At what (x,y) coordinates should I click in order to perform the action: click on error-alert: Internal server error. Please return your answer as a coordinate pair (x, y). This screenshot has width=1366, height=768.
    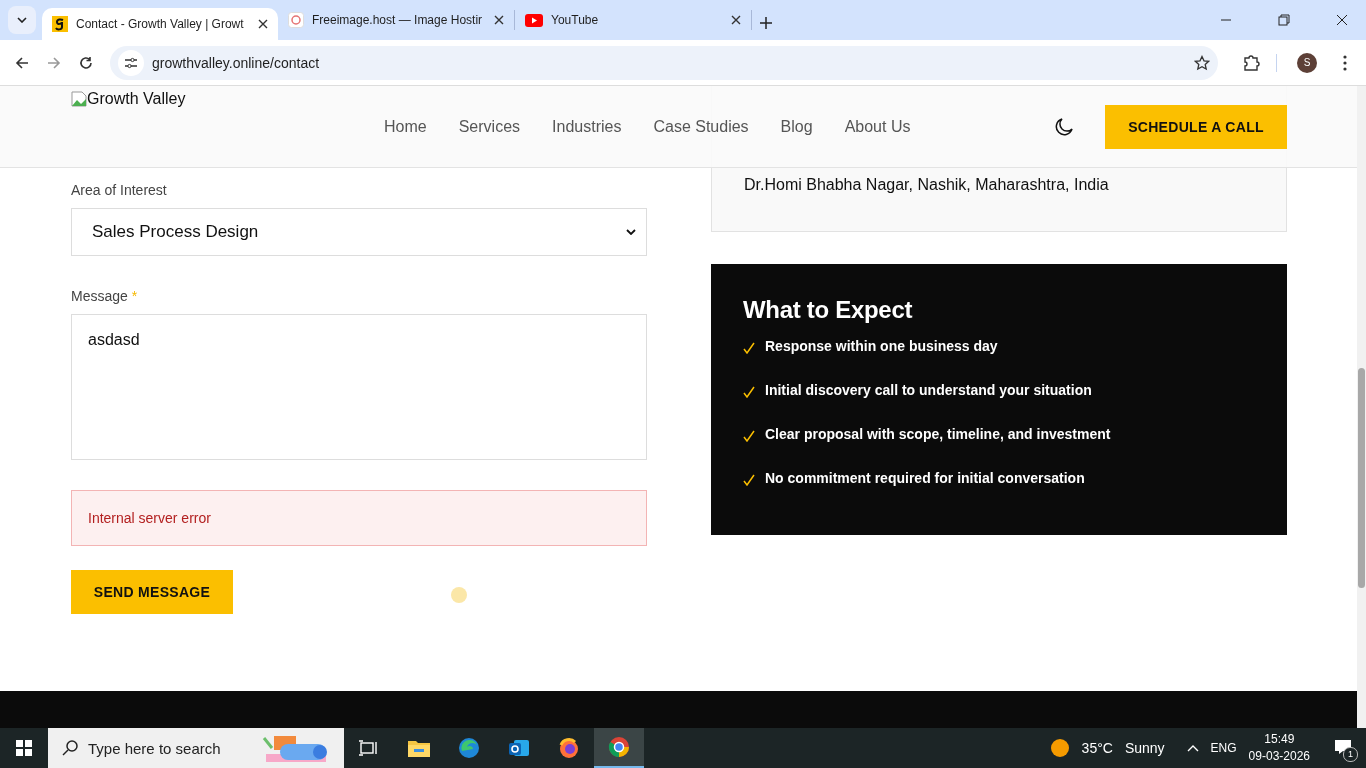
    Looking at the image, I should click on (359, 518).